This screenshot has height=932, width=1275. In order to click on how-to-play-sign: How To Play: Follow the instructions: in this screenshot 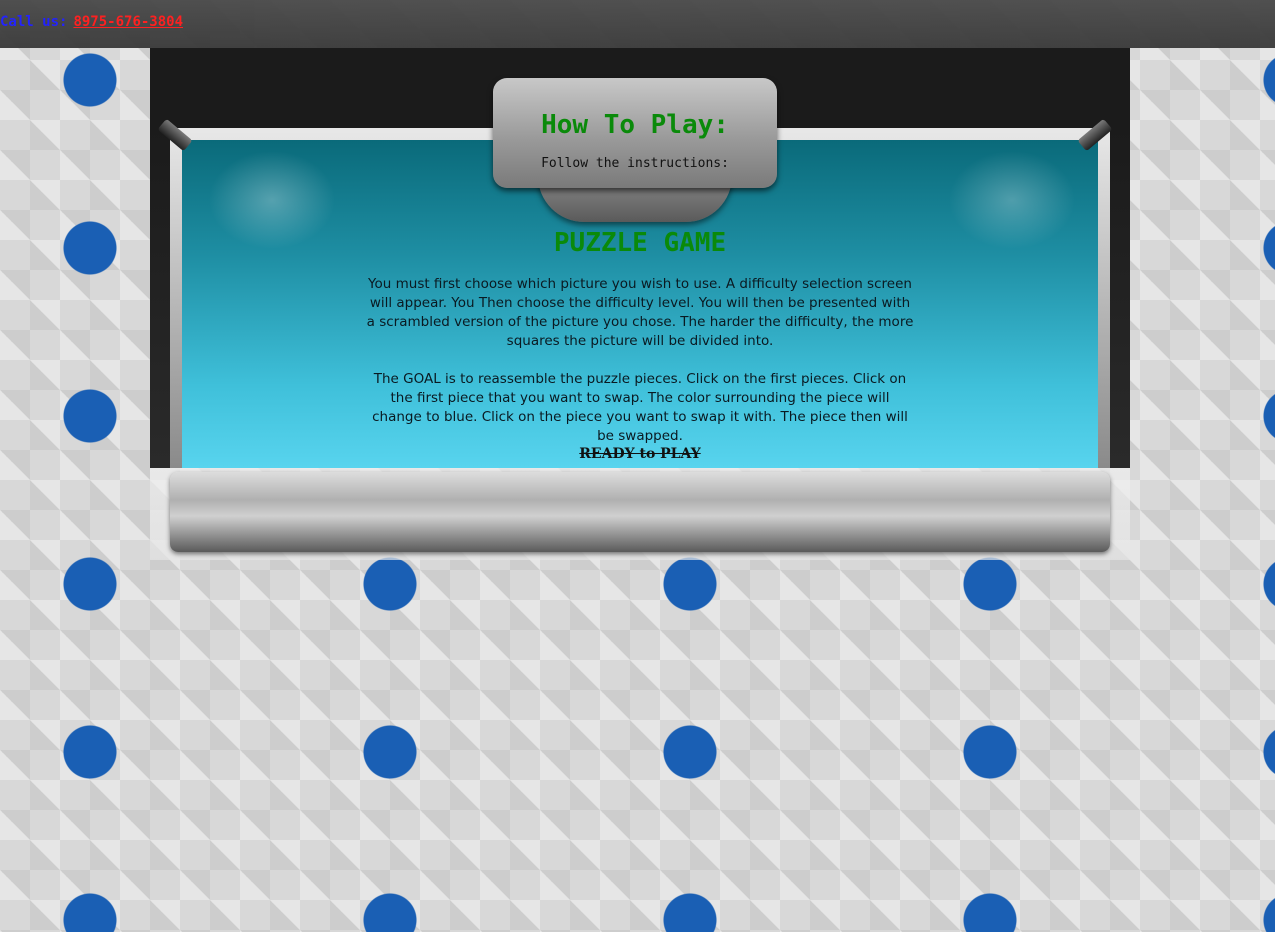, I will do `click(635, 133)`.